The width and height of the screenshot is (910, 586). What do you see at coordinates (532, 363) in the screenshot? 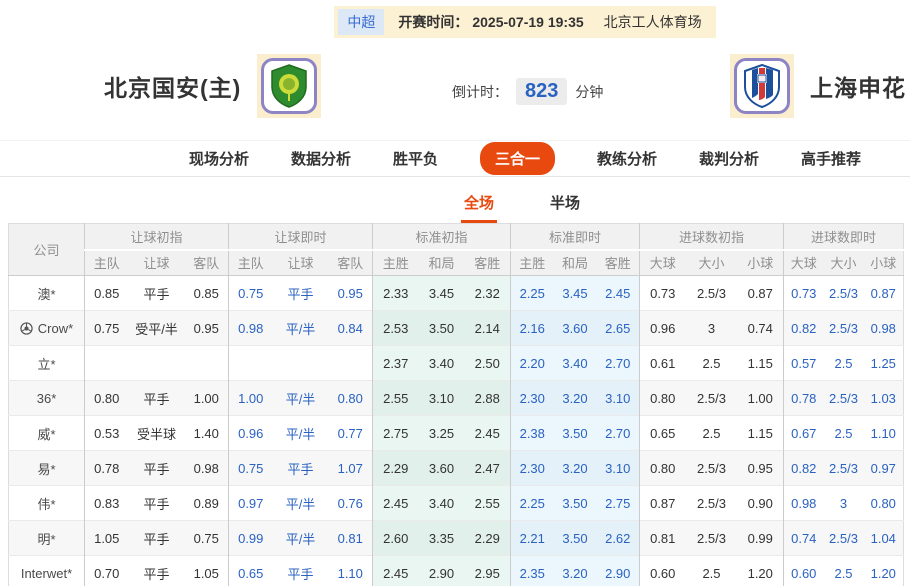
I see `odds-cell: 2.20` at bounding box center [532, 363].